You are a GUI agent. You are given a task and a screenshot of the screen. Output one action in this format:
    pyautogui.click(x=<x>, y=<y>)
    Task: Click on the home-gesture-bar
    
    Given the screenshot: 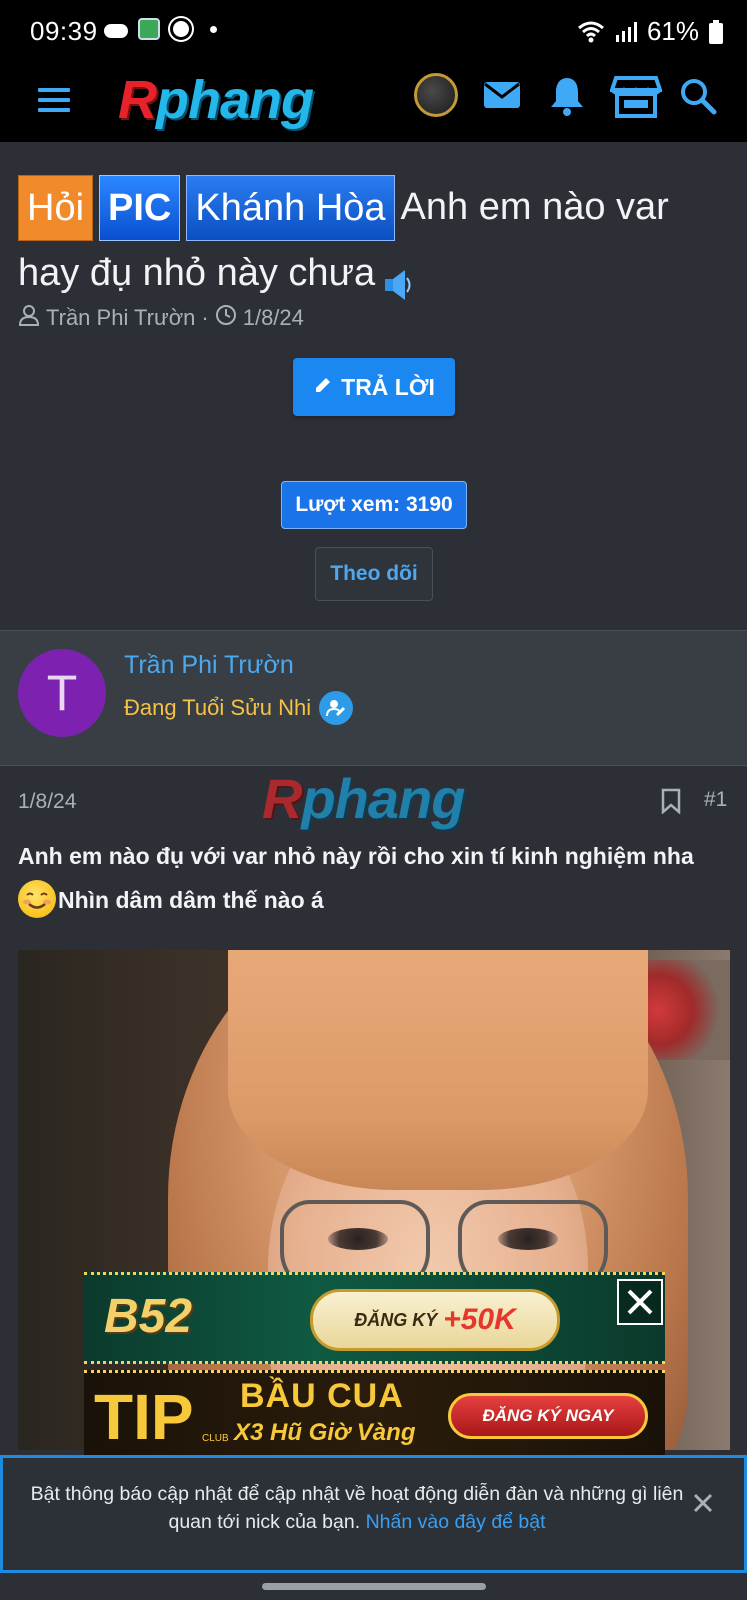 What is the action you would take?
    pyautogui.click(x=374, y=1586)
    